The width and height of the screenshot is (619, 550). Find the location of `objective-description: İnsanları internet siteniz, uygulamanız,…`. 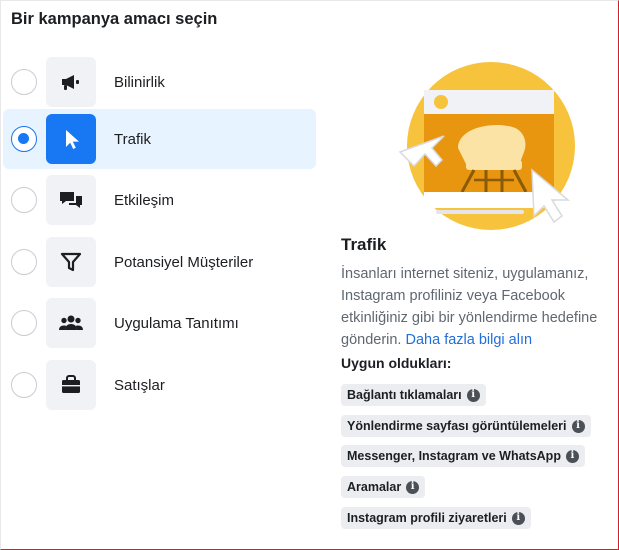

objective-description: İnsanları internet siteniz, uygulamanız,… is located at coordinates (479, 307).